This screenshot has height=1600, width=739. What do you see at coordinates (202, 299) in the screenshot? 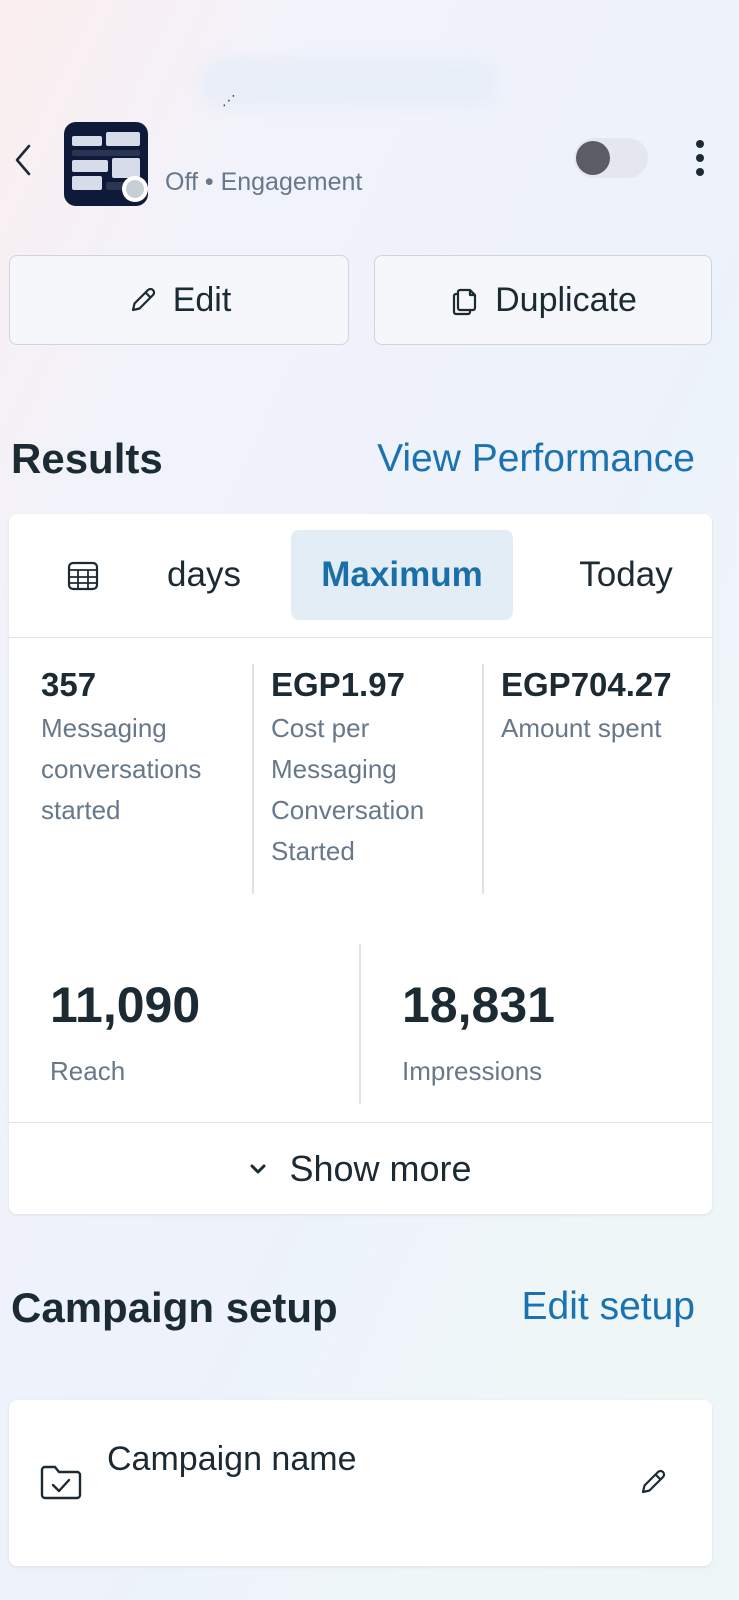
I see `edit-label: Edit` at bounding box center [202, 299].